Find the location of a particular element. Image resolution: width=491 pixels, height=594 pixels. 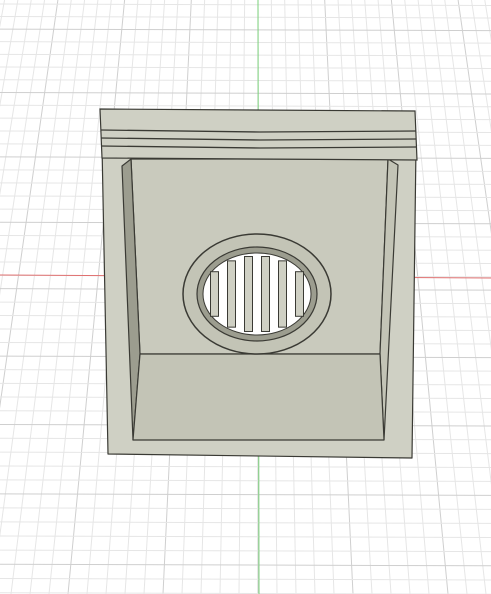

box-lid is located at coordinates (258, 134).